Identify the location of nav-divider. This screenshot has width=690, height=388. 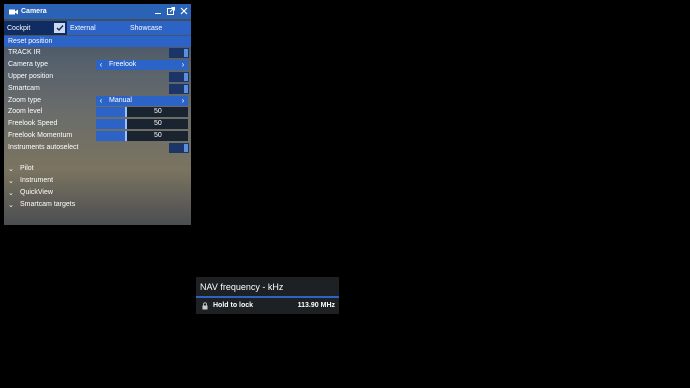
(267, 297).